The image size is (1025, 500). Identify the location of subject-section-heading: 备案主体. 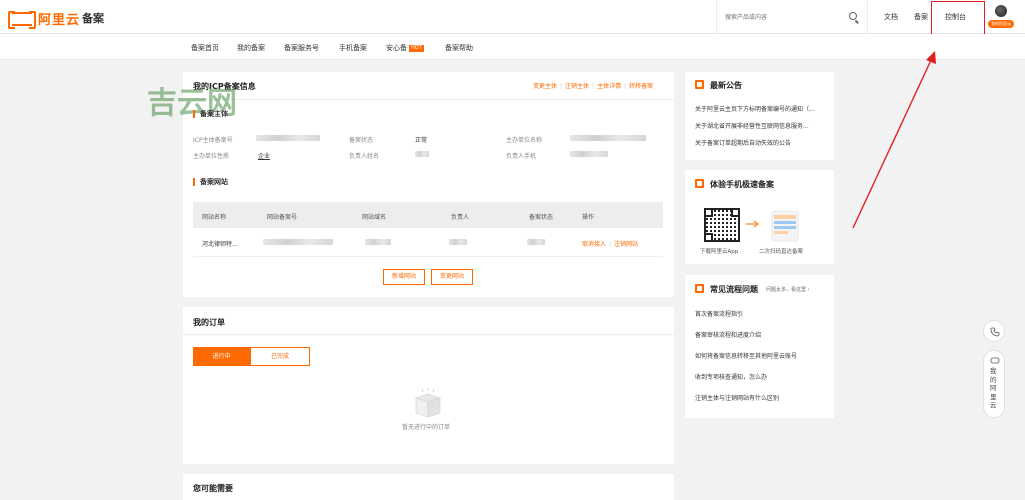
(210, 114).